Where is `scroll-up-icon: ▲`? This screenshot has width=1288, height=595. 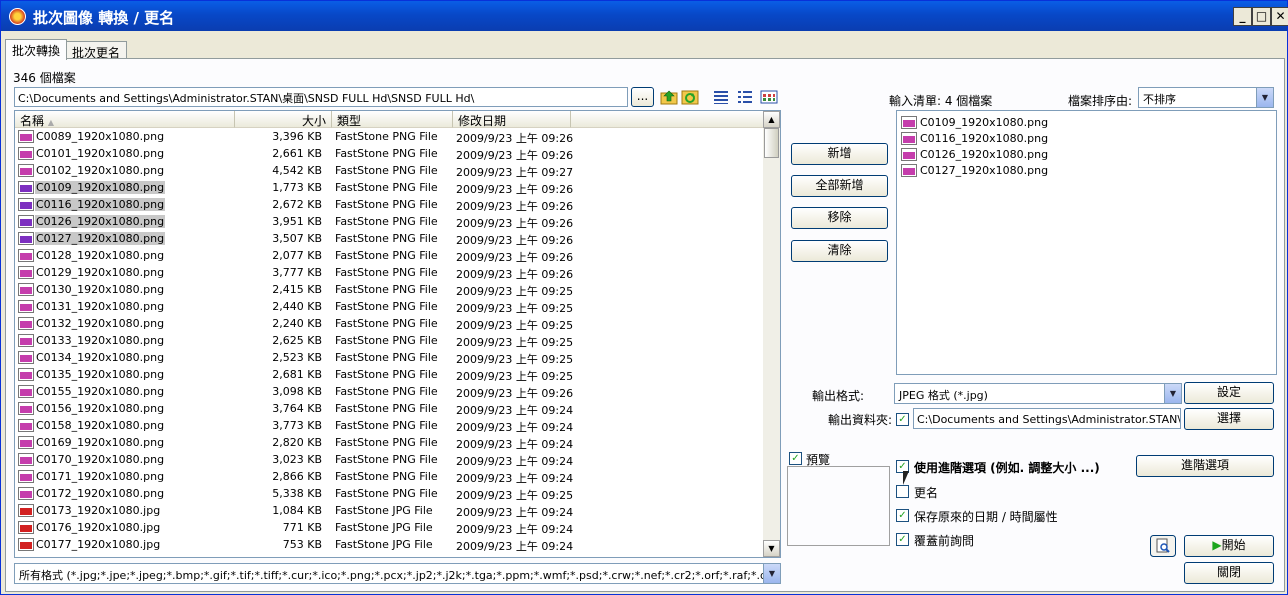 scroll-up-icon: ▲ is located at coordinates (771, 119).